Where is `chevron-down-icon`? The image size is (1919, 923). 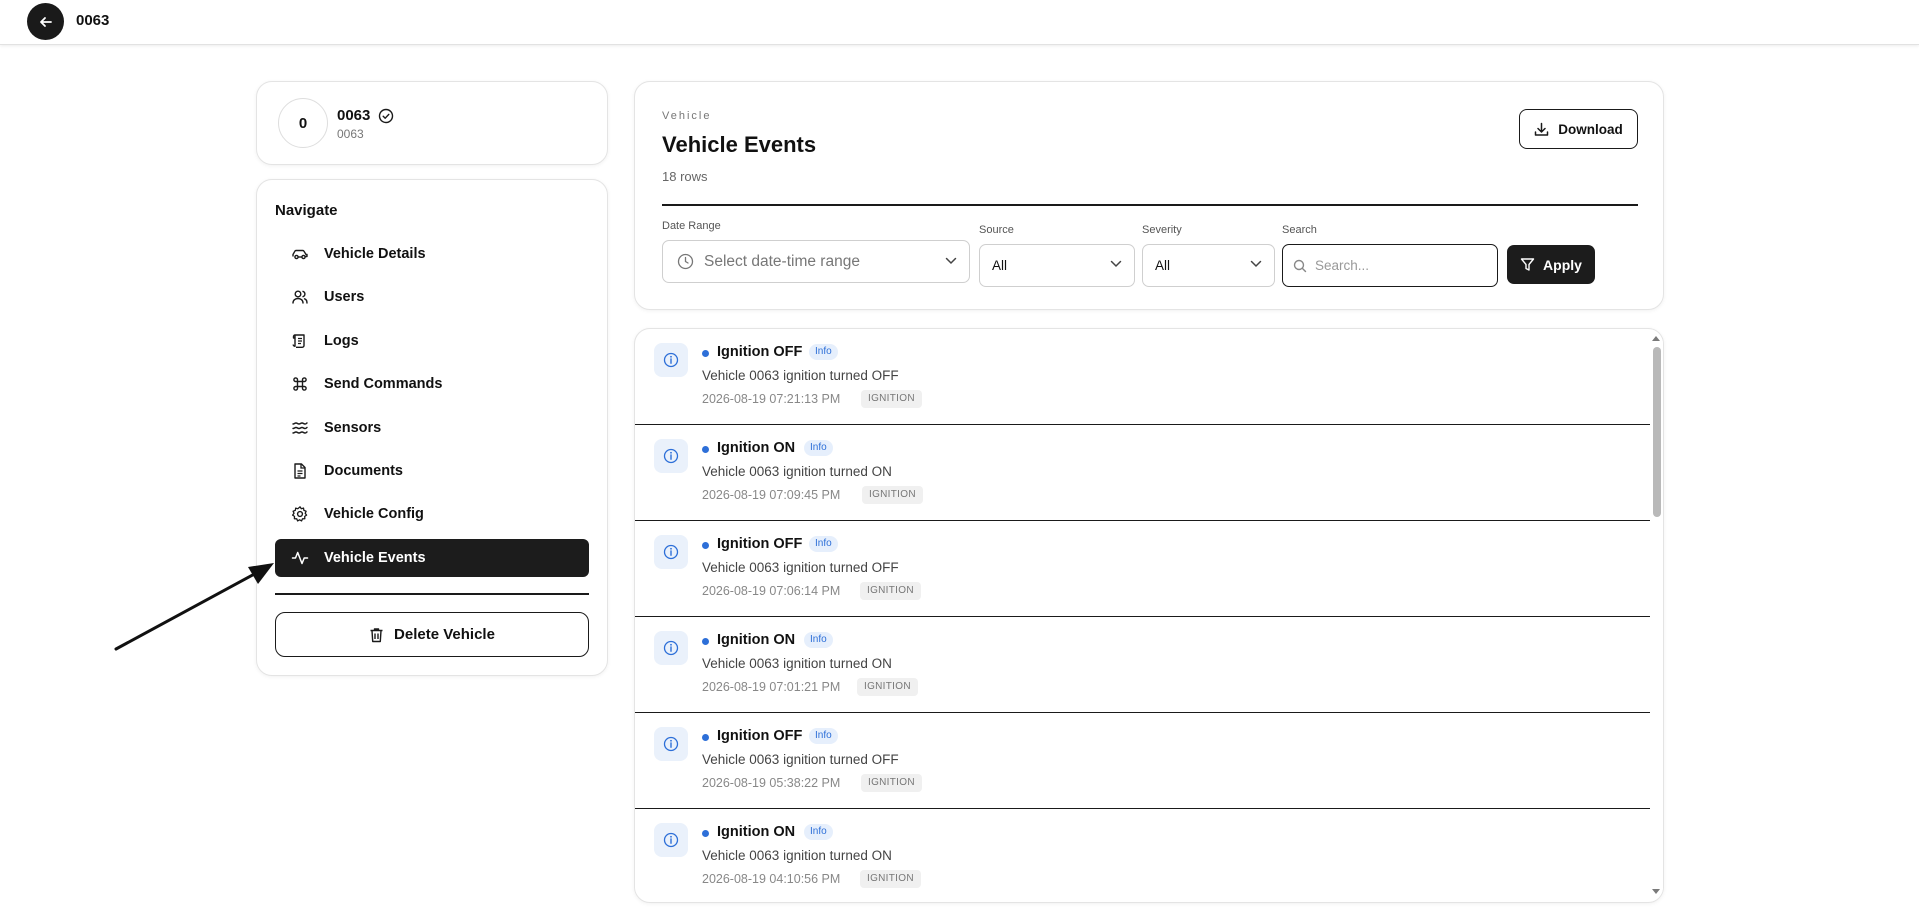 chevron-down-icon is located at coordinates (951, 261).